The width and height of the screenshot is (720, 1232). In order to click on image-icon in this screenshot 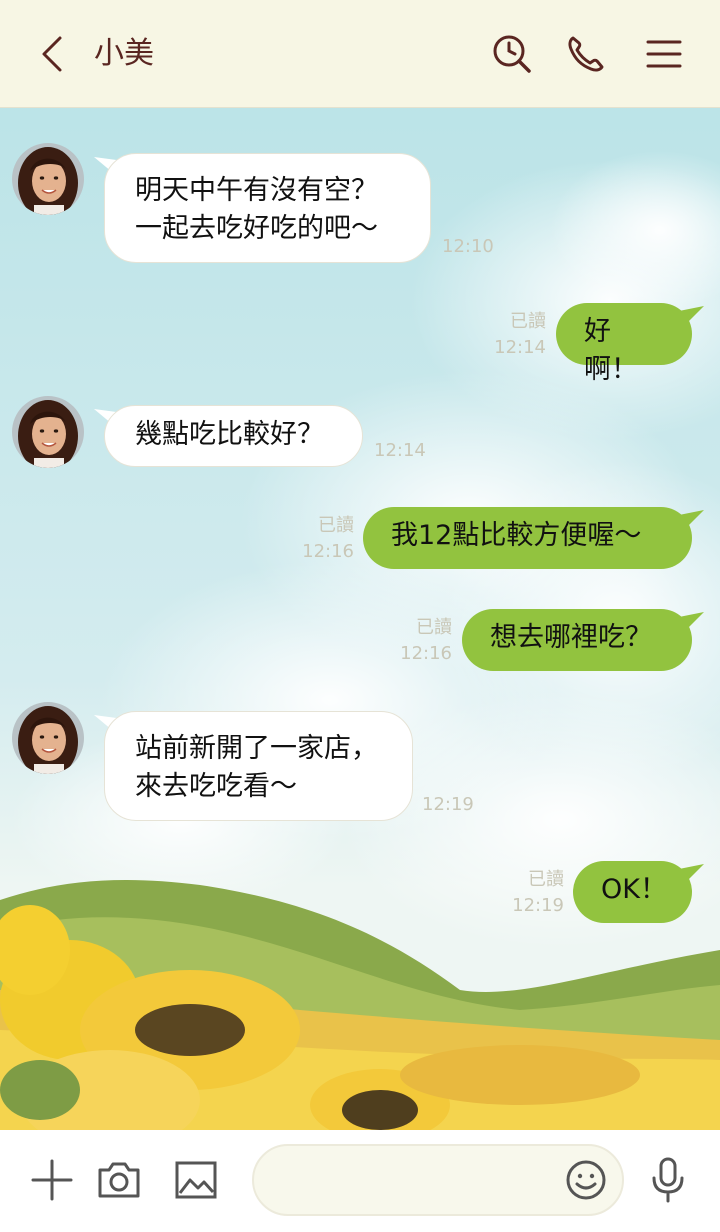, I will do `click(196, 1180)`.